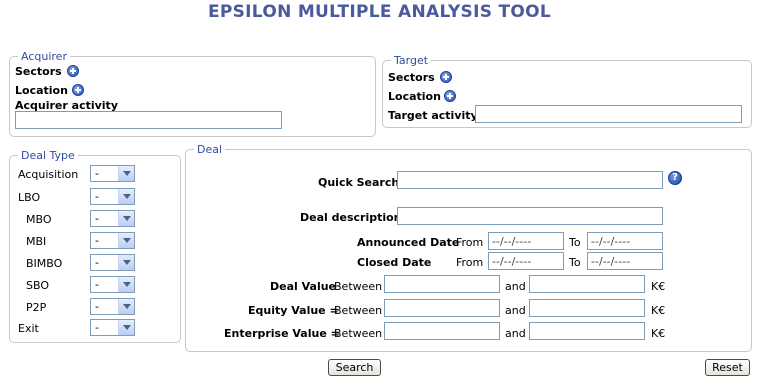  Describe the element at coordinates (37, 285) in the screenshot. I see `deal-type-label-sbo: SBO` at that location.